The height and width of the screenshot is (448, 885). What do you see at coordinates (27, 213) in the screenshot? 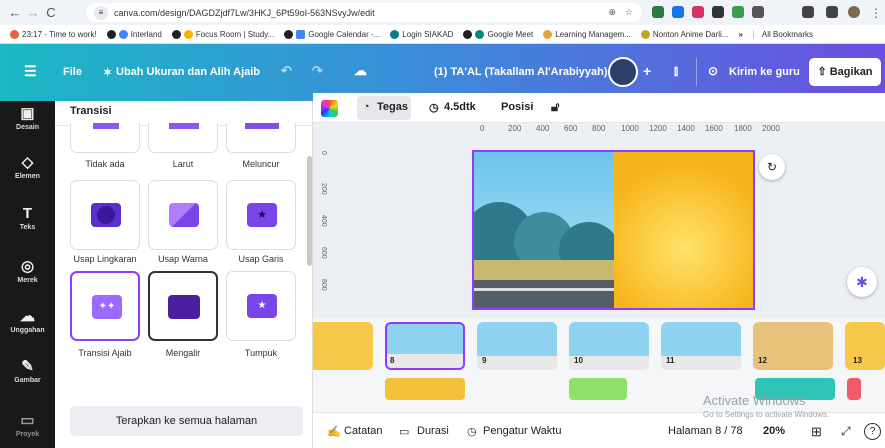
I see `text-icon: T` at bounding box center [27, 213].